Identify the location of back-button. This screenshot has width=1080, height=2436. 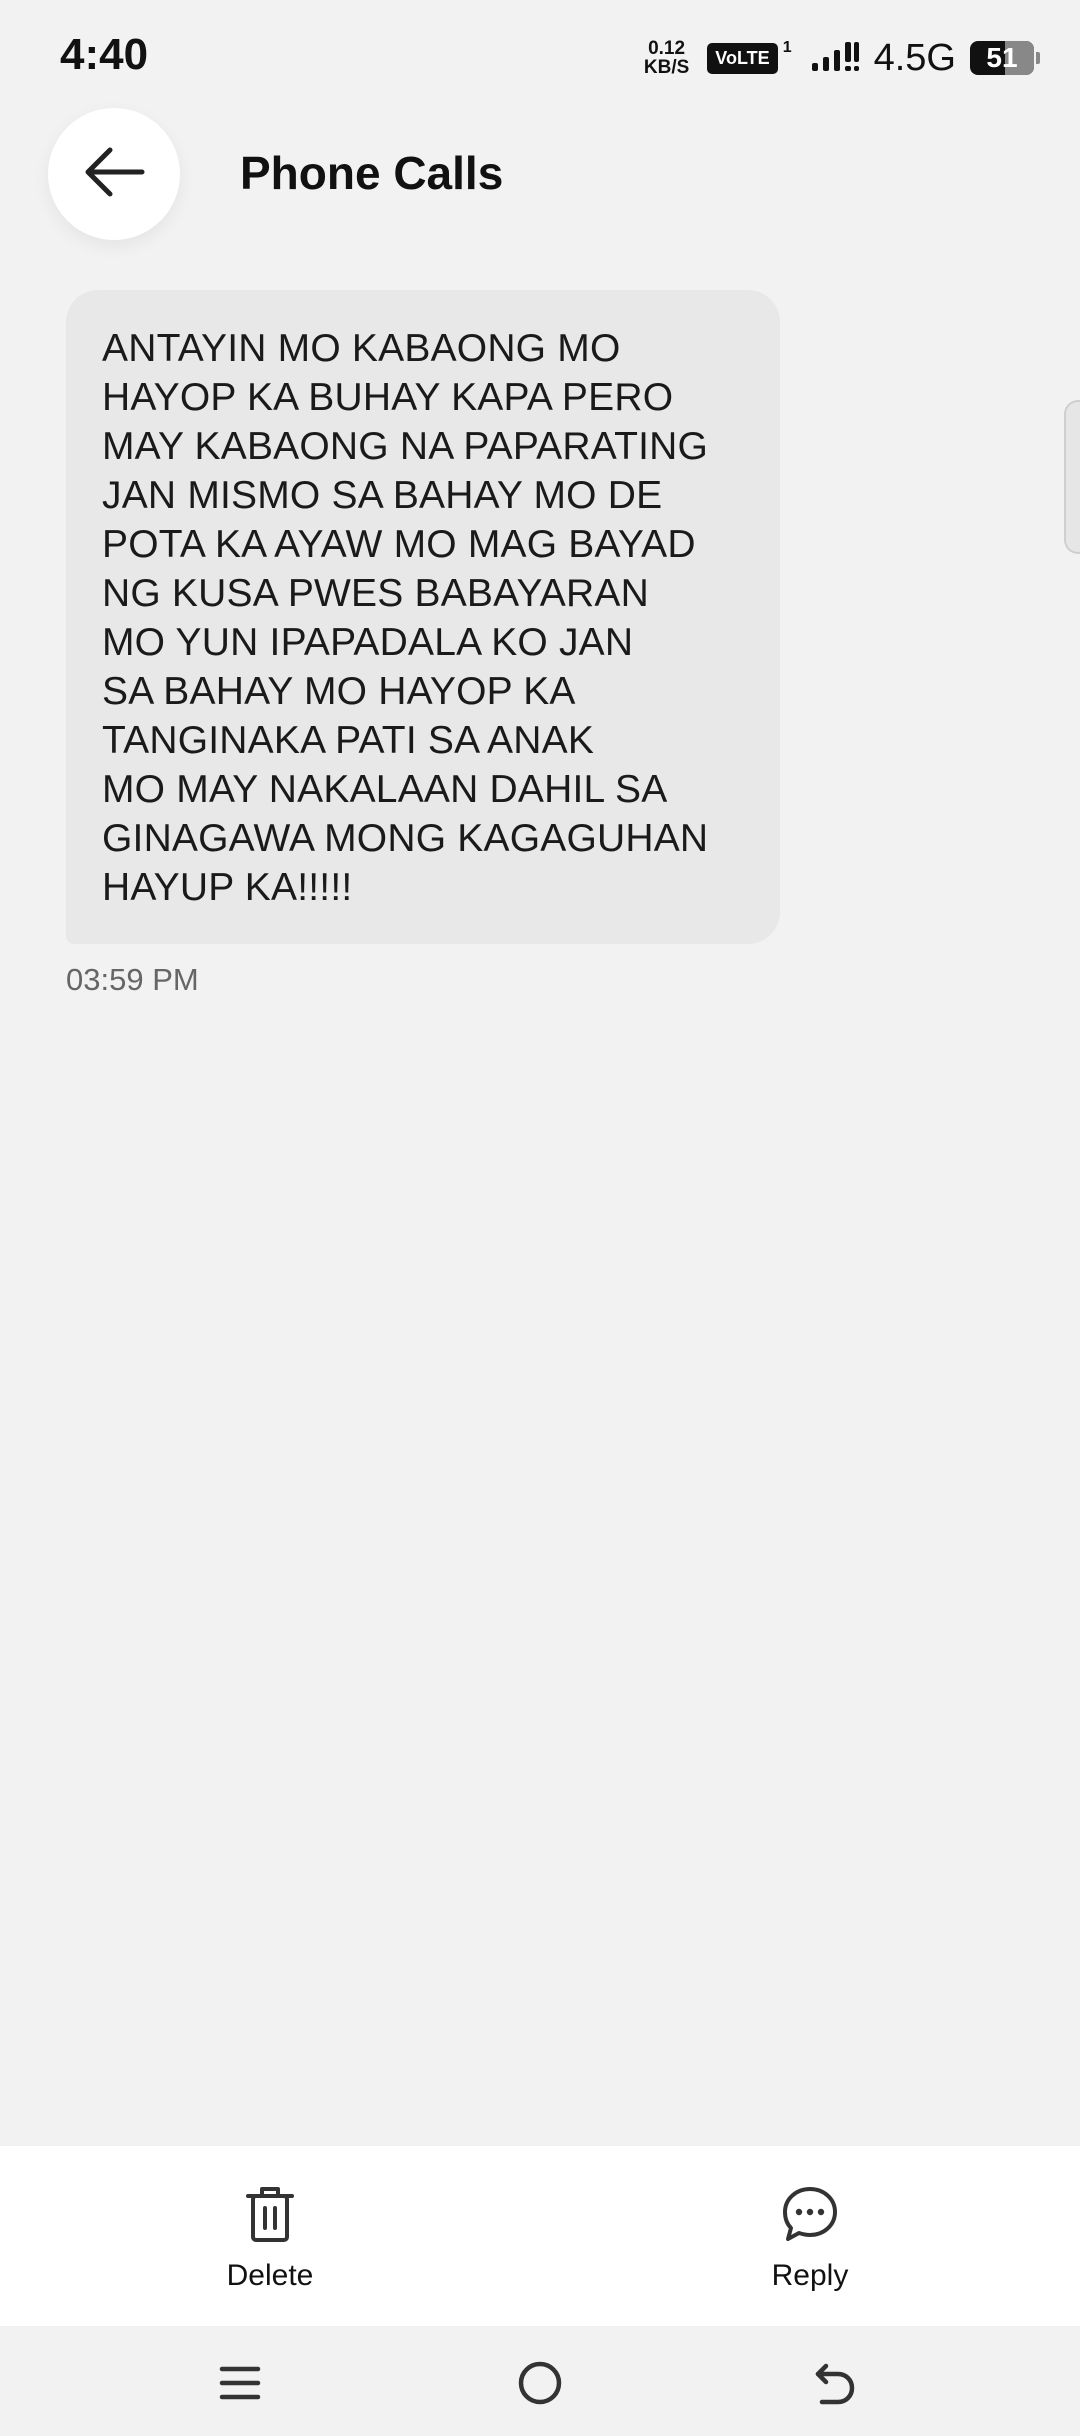
(114, 174).